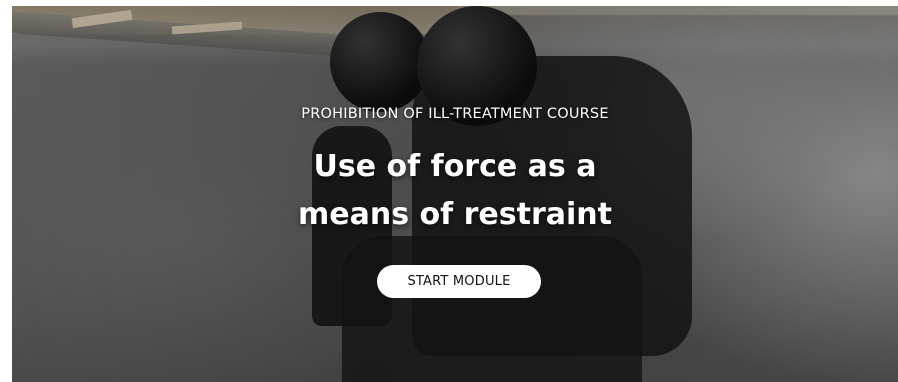  I want to click on module-title-line-2: means of restraint, so click(455, 214).